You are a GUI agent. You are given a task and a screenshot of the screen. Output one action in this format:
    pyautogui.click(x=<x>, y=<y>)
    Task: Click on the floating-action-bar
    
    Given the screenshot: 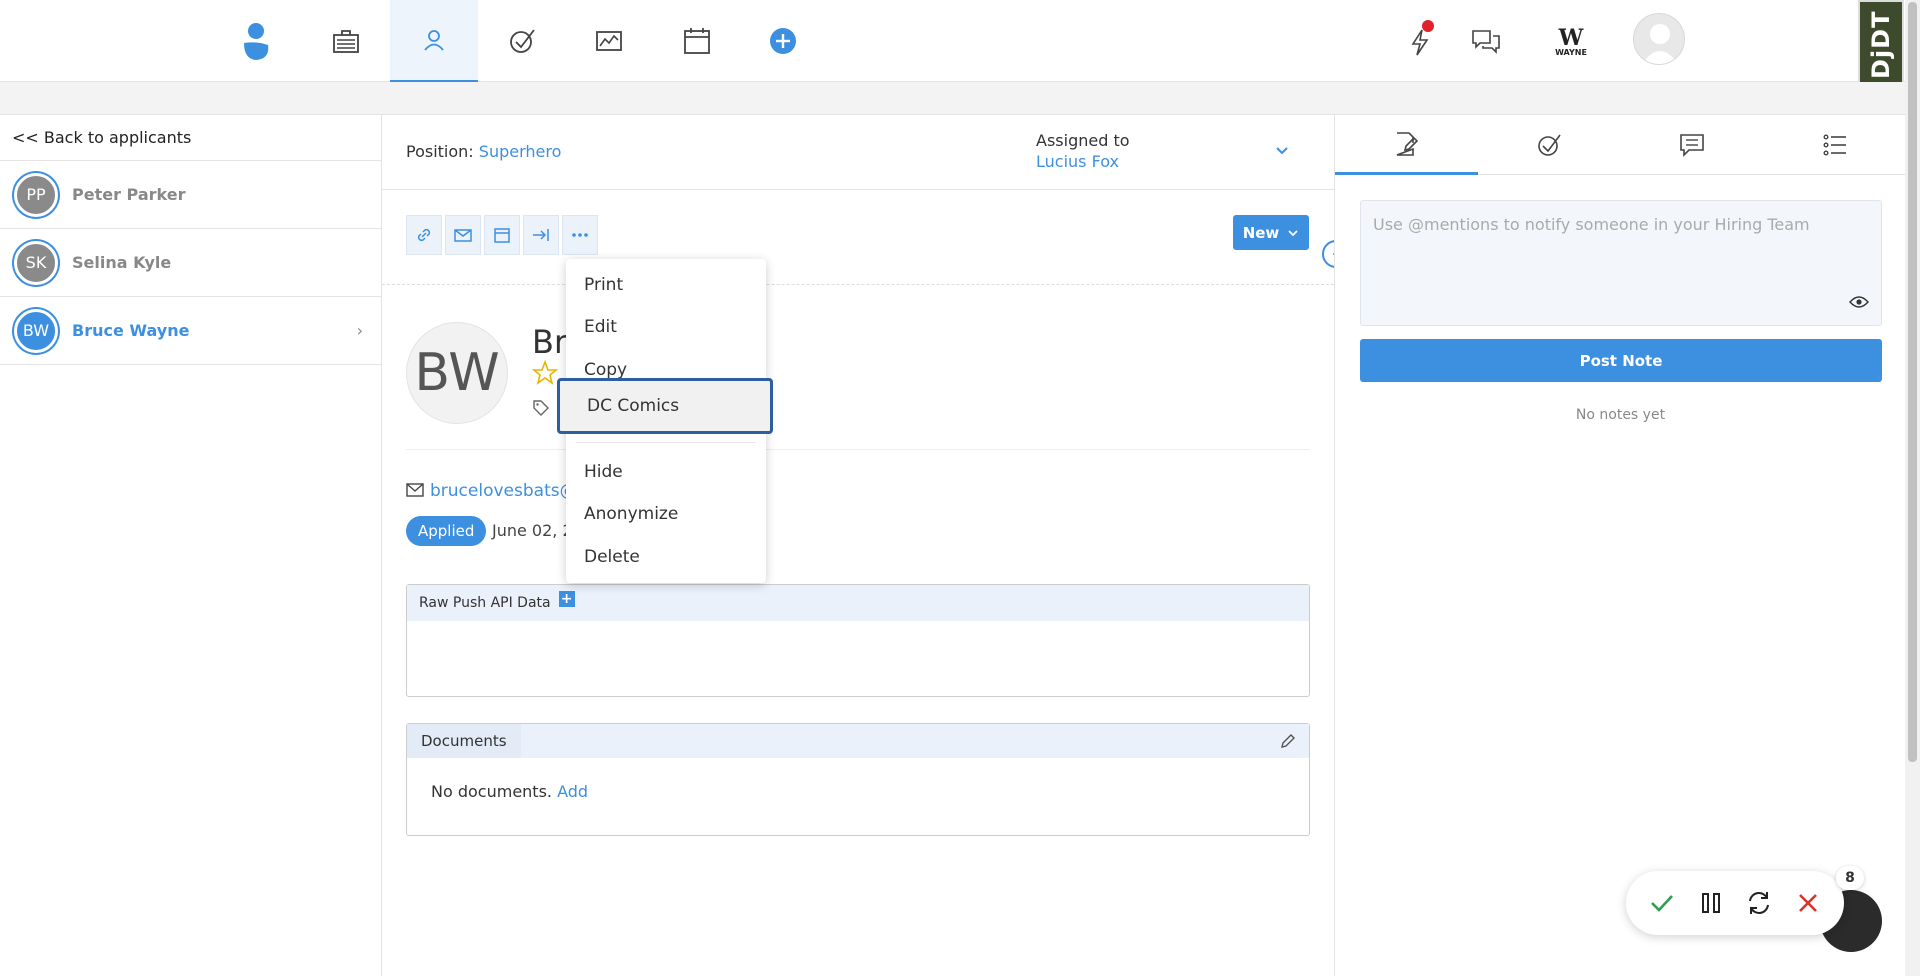 What is the action you would take?
    pyautogui.click(x=1735, y=903)
    